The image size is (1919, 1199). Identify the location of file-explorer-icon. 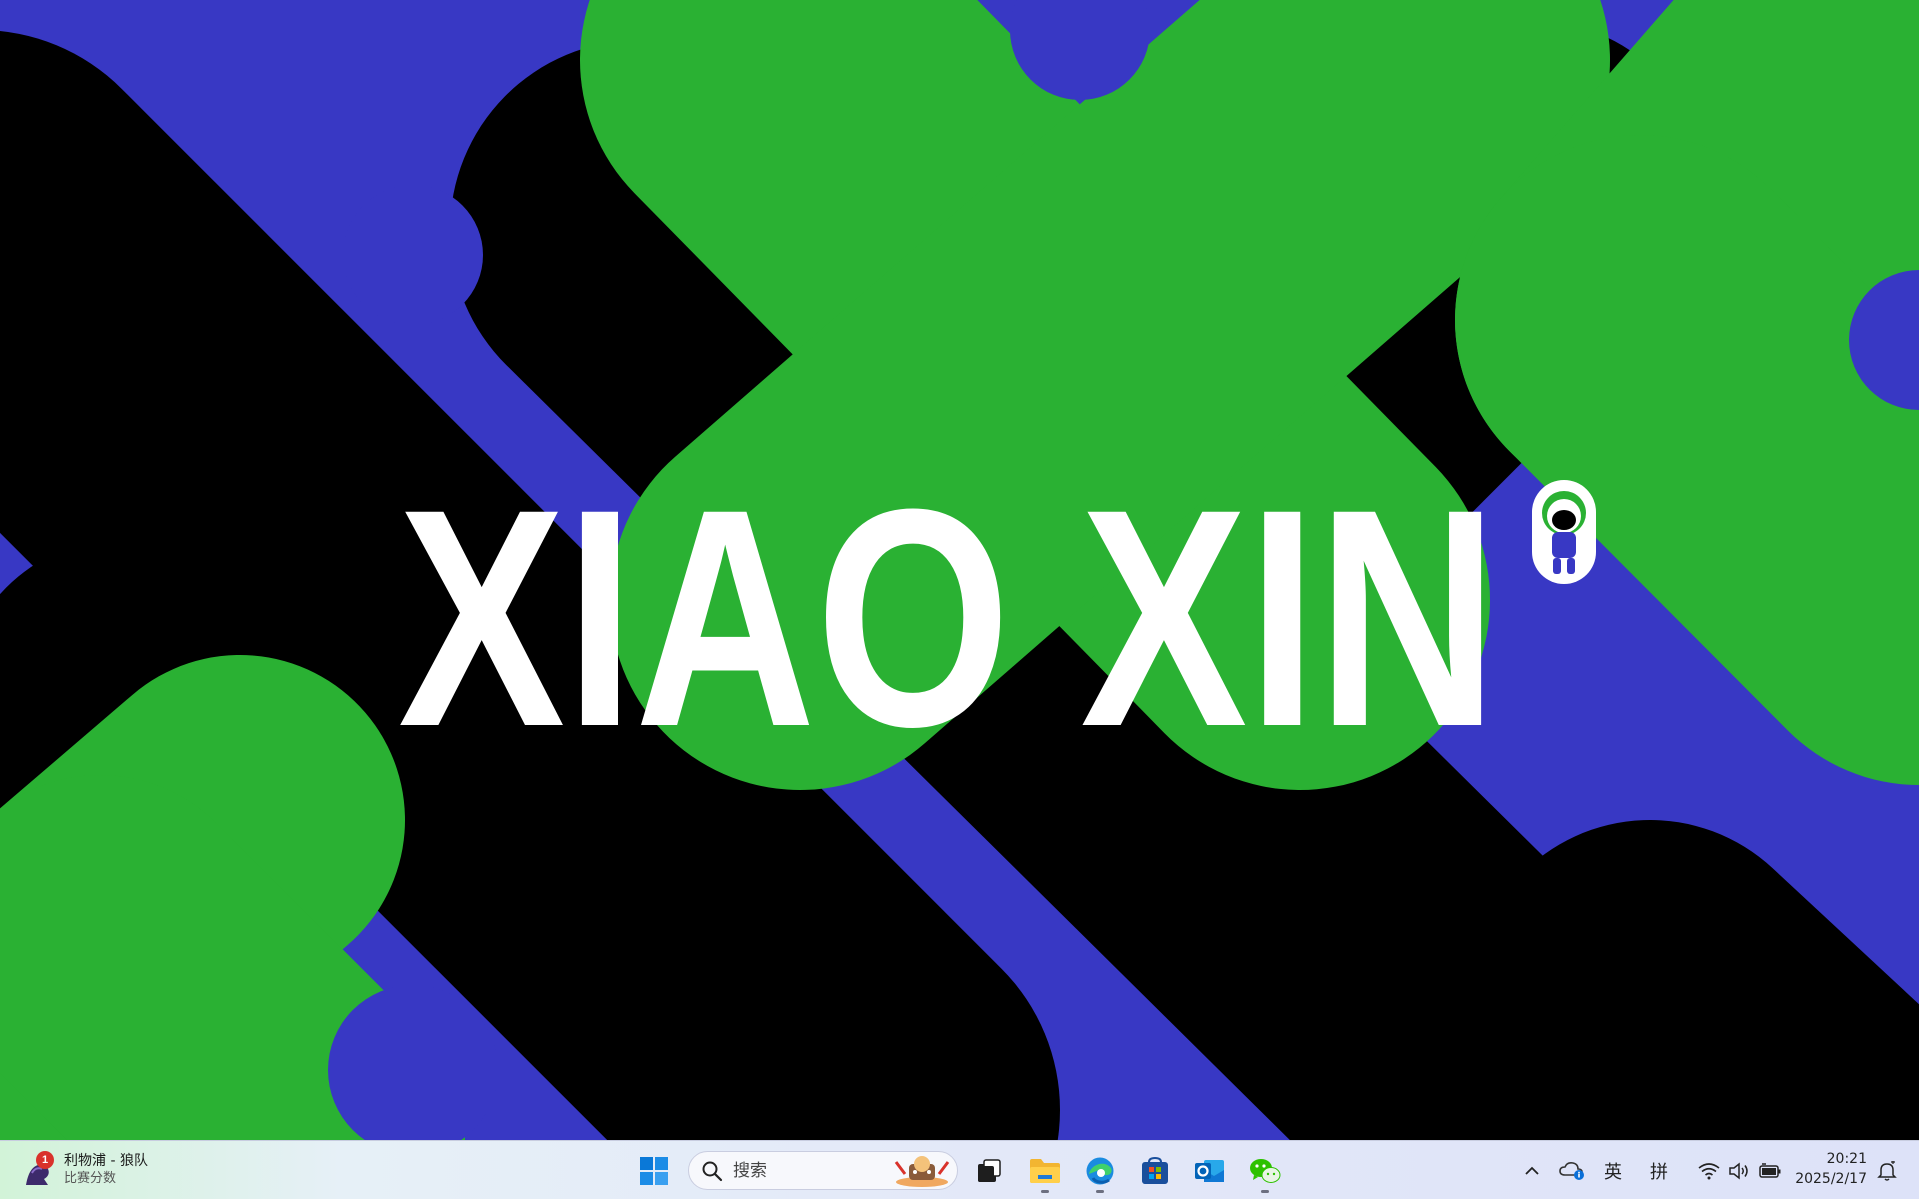
(1045, 1171).